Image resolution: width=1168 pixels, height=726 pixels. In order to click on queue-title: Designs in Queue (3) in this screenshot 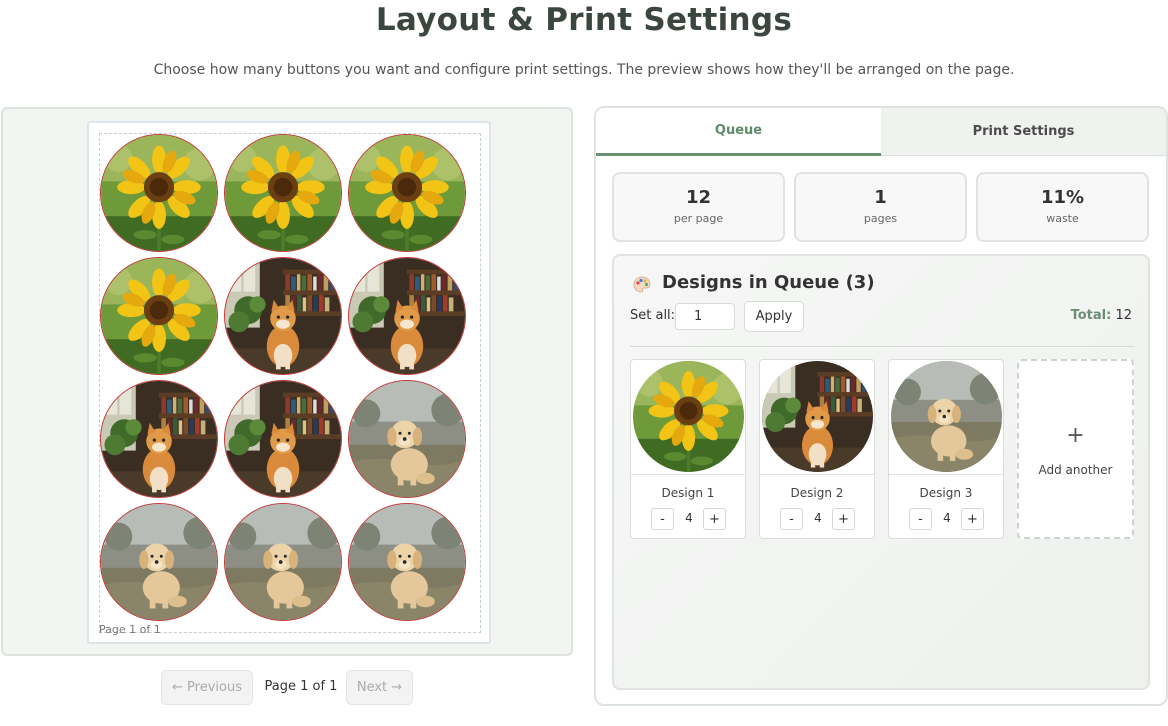, I will do `click(768, 282)`.